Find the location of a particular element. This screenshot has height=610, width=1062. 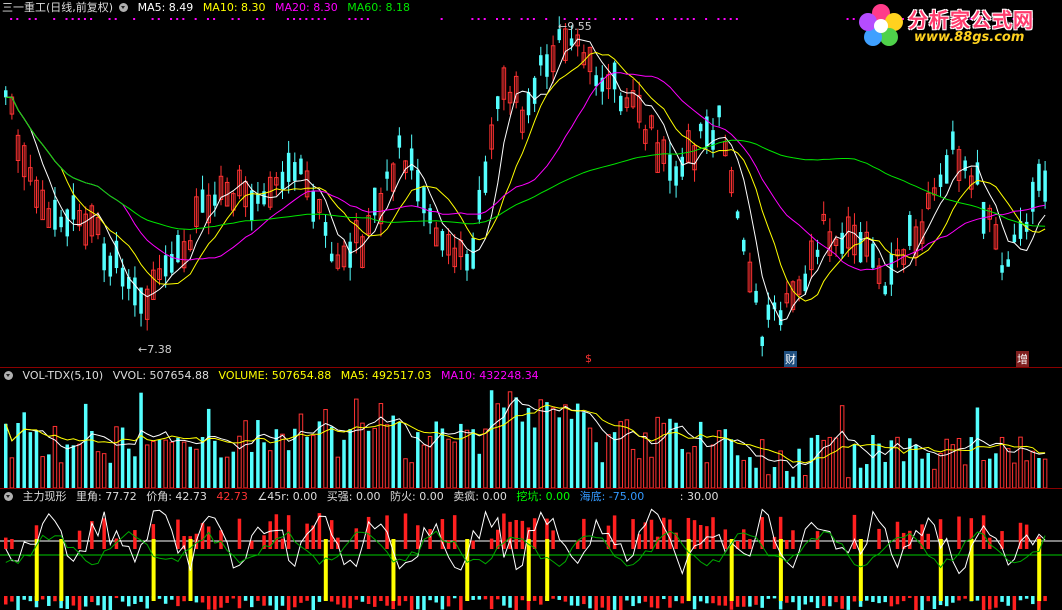

mai-feng-value: 卖疯: 0.00 is located at coordinates (480, 496).